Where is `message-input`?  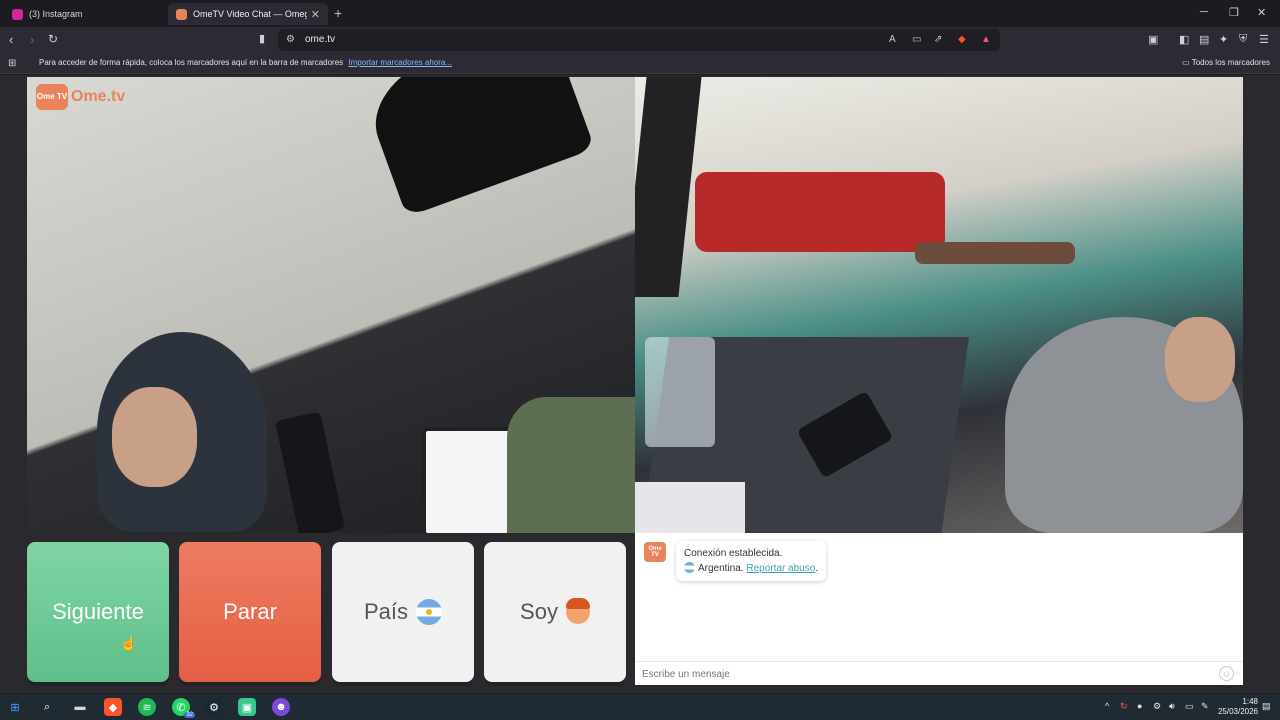 message-input is located at coordinates (922, 674).